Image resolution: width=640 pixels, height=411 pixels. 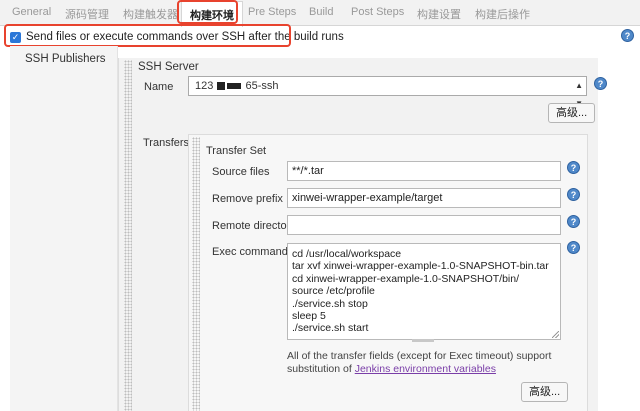 I want to click on tab-build-settings: 构建设置, so click(x=439, y=14).